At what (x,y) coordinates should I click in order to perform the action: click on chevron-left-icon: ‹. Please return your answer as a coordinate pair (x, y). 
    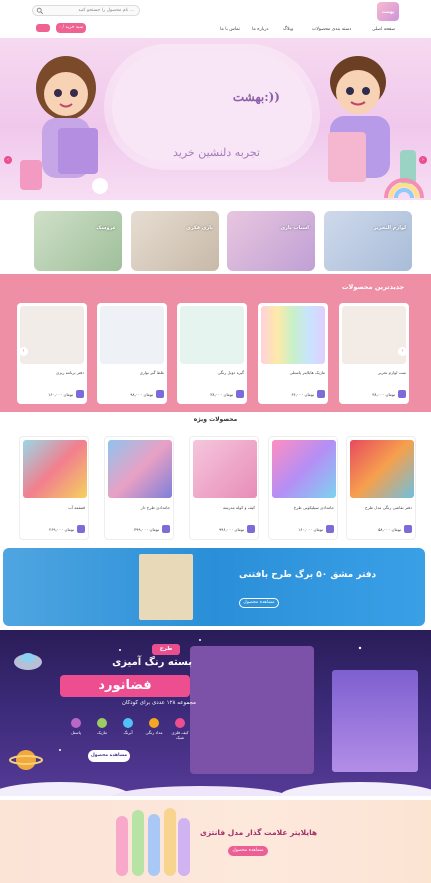
    Looking at the image, I should click on (23, 351).